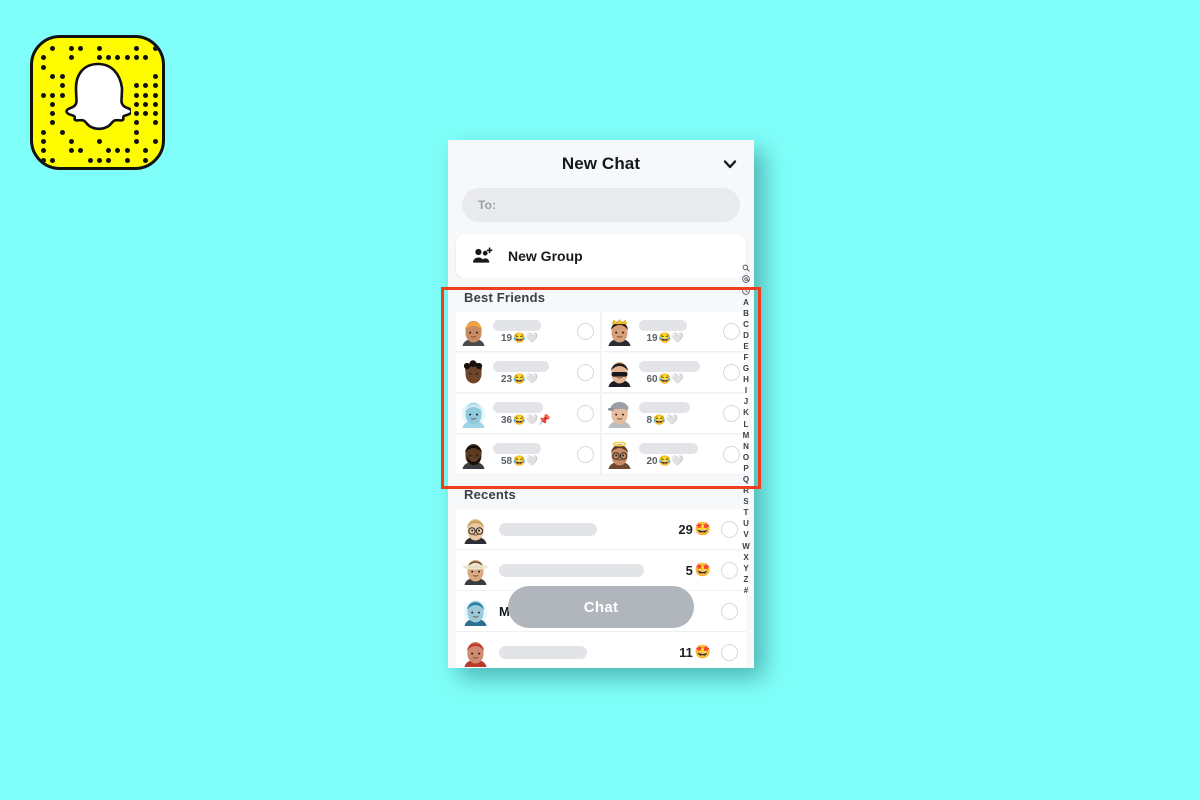 Image resolution: width=1200 pixels, height=800 pixels. Describe the element at coordinates (746, 479) in the screenshot. I see `alpha-index-letter: Q` at that location.